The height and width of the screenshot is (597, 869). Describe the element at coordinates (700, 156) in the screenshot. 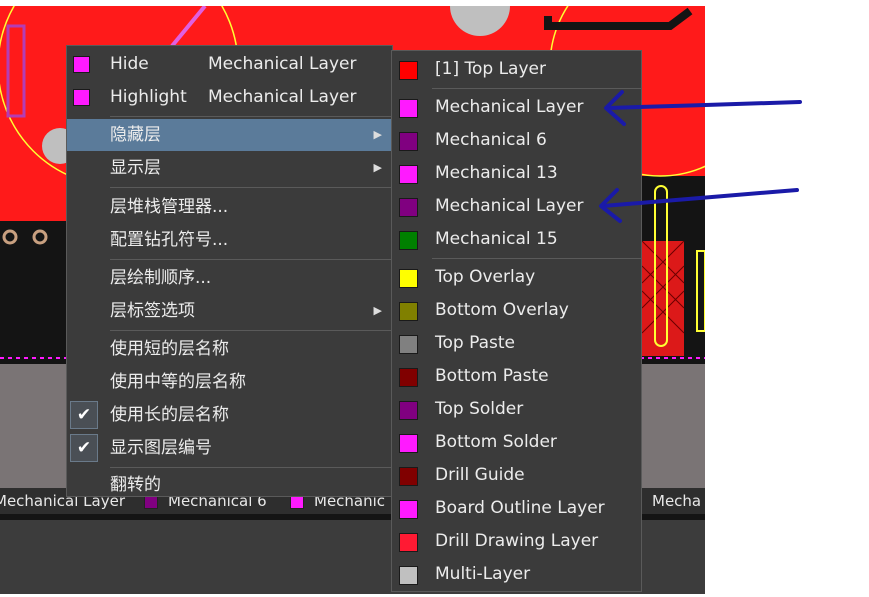

I see `annotation-arrows` at that location.